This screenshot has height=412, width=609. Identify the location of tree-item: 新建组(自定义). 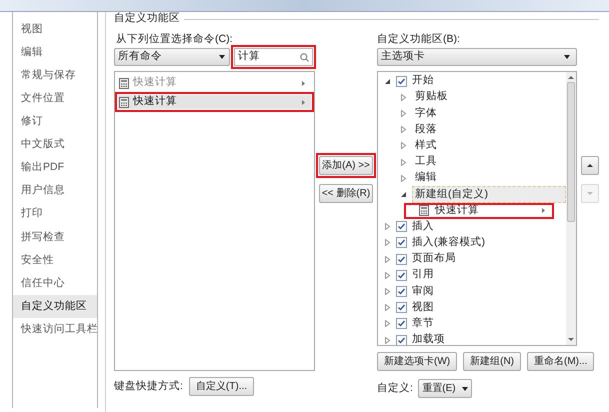
(489, 195).